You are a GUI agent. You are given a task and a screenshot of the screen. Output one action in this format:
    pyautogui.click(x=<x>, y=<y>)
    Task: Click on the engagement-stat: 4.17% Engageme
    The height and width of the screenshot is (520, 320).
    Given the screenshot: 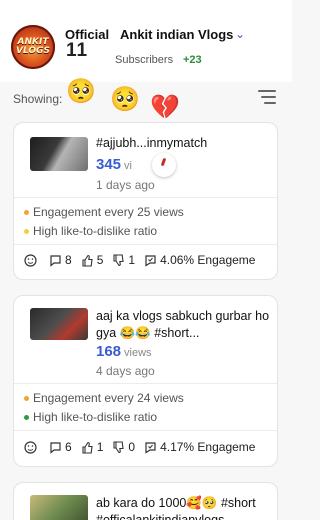 What is the action you would take?
    pyautogui.click(x=199, y=447)
    